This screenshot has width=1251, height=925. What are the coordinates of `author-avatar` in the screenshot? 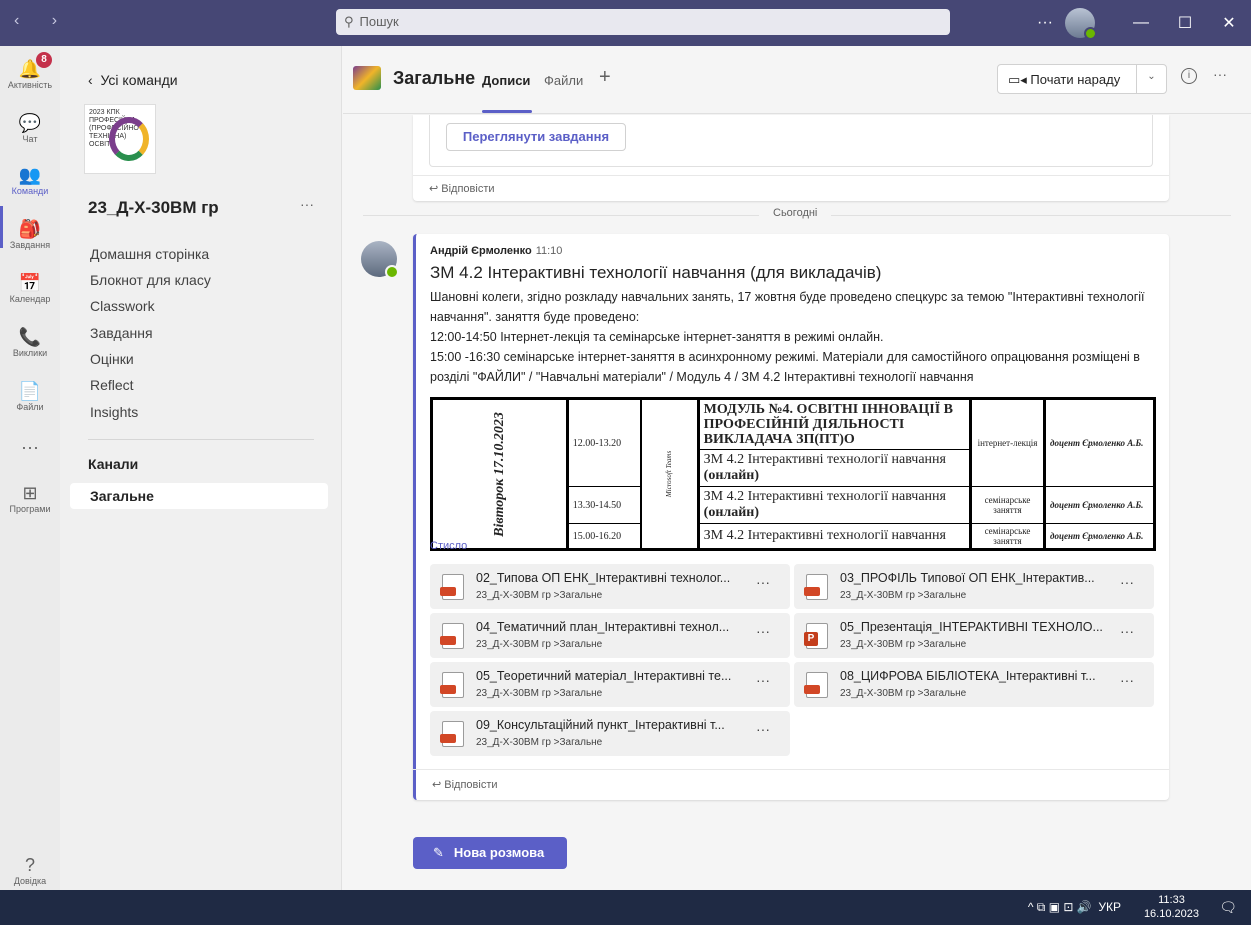 It's located at (380, 260).